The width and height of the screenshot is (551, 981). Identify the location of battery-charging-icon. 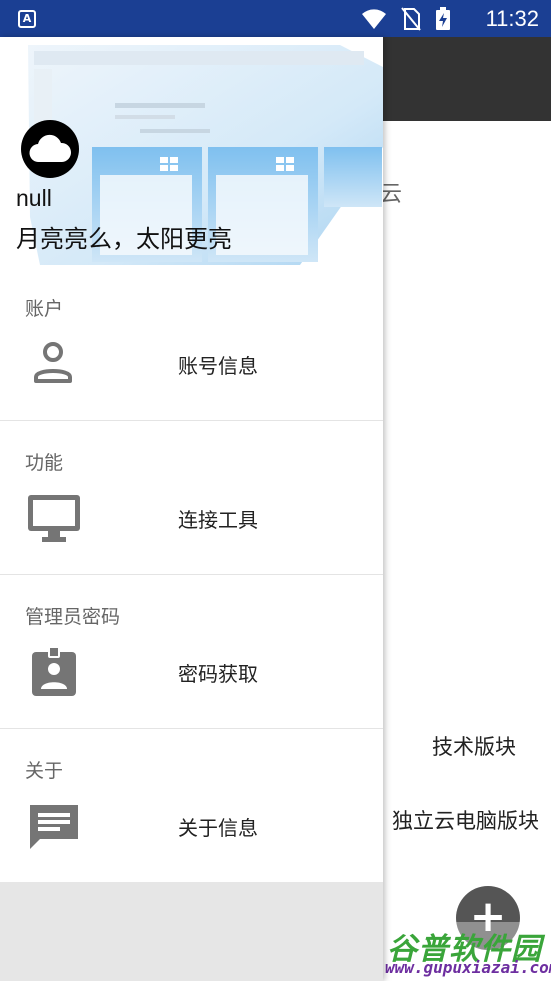
(443, 18).